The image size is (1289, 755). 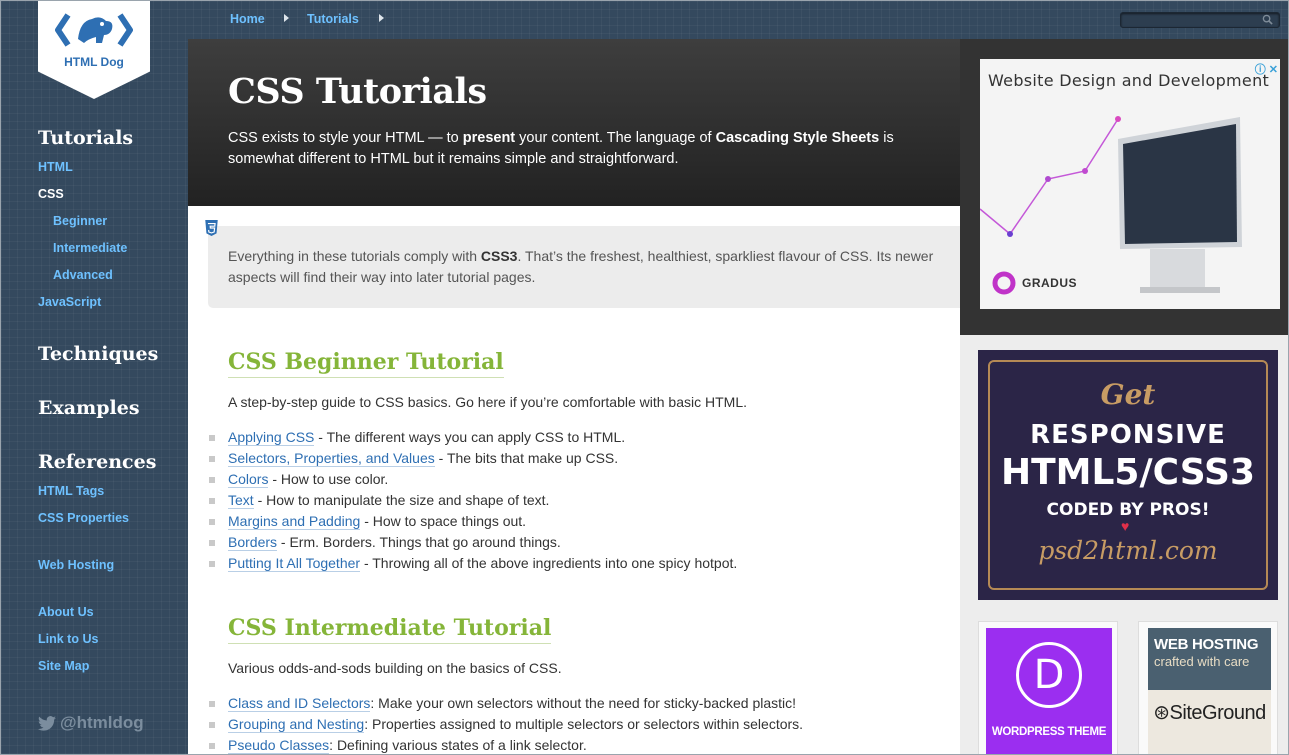 What do you see at coordinates (247, 19) in the screenshot?
I see `breadcrumb-home: Home` at bounding box center [247, 19].